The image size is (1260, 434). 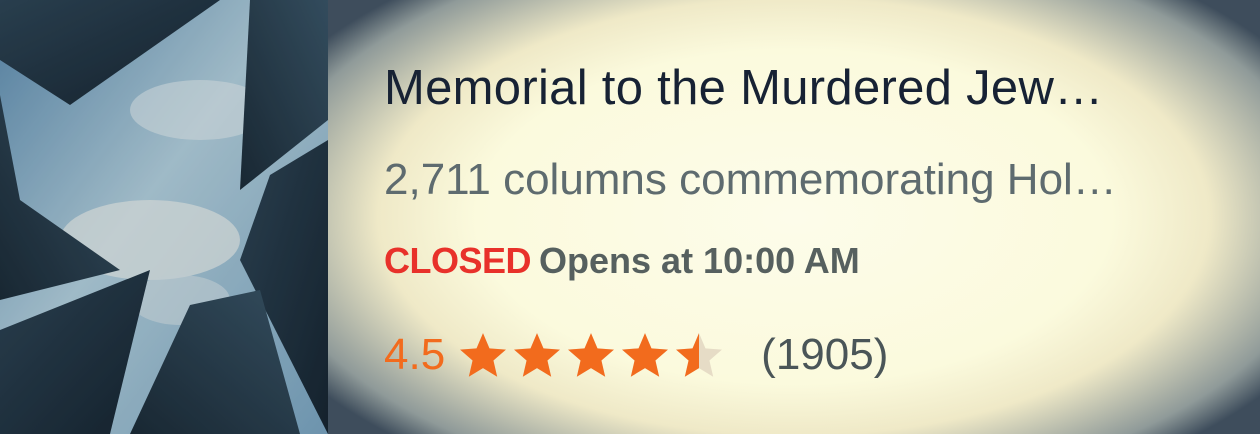 I want to click on star-half-icon, so click(x=699, y=355).